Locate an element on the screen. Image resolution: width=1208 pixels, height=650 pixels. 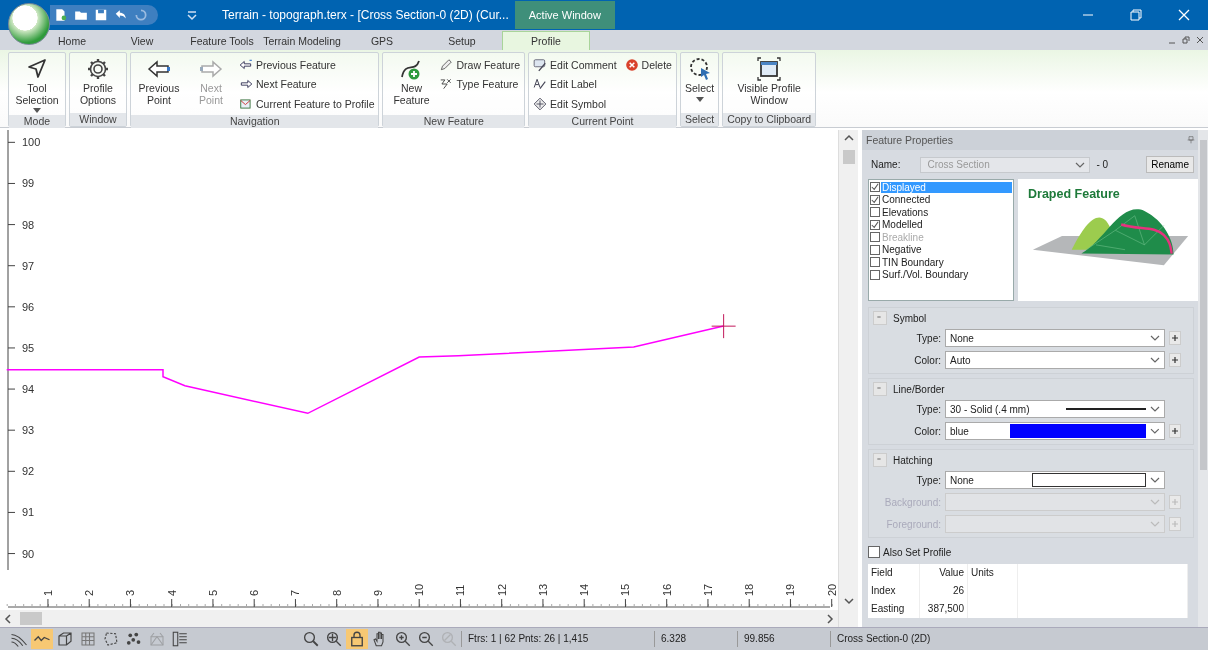
ribbon-button: Visible Profile Window is located at coordinates (769, 84).